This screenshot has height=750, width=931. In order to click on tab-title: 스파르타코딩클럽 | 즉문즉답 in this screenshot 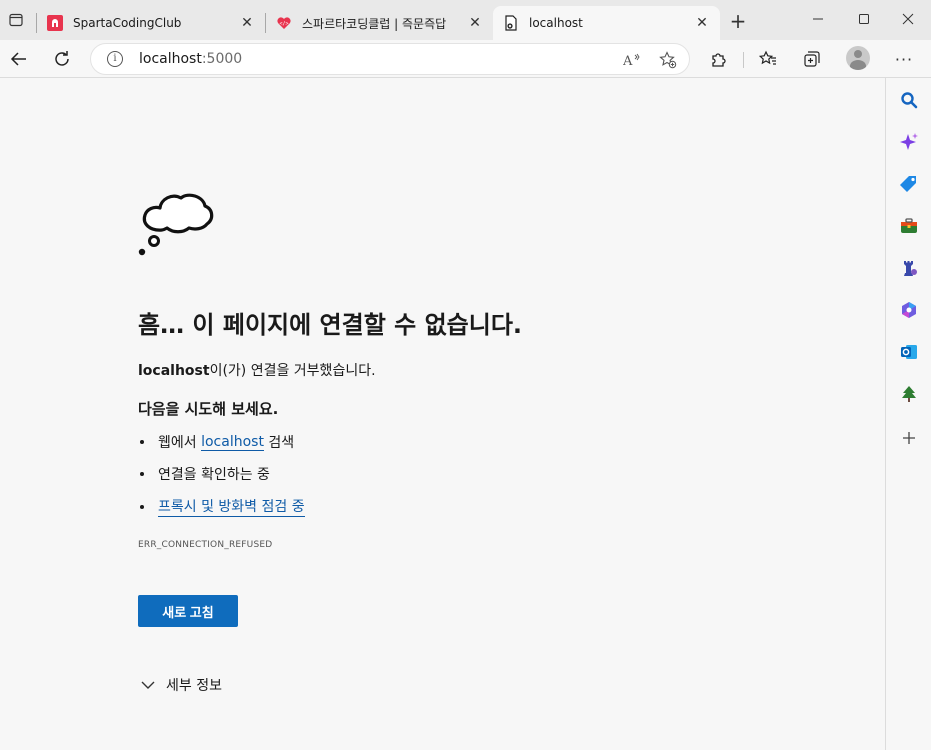, I will do `click(374, 23)`.